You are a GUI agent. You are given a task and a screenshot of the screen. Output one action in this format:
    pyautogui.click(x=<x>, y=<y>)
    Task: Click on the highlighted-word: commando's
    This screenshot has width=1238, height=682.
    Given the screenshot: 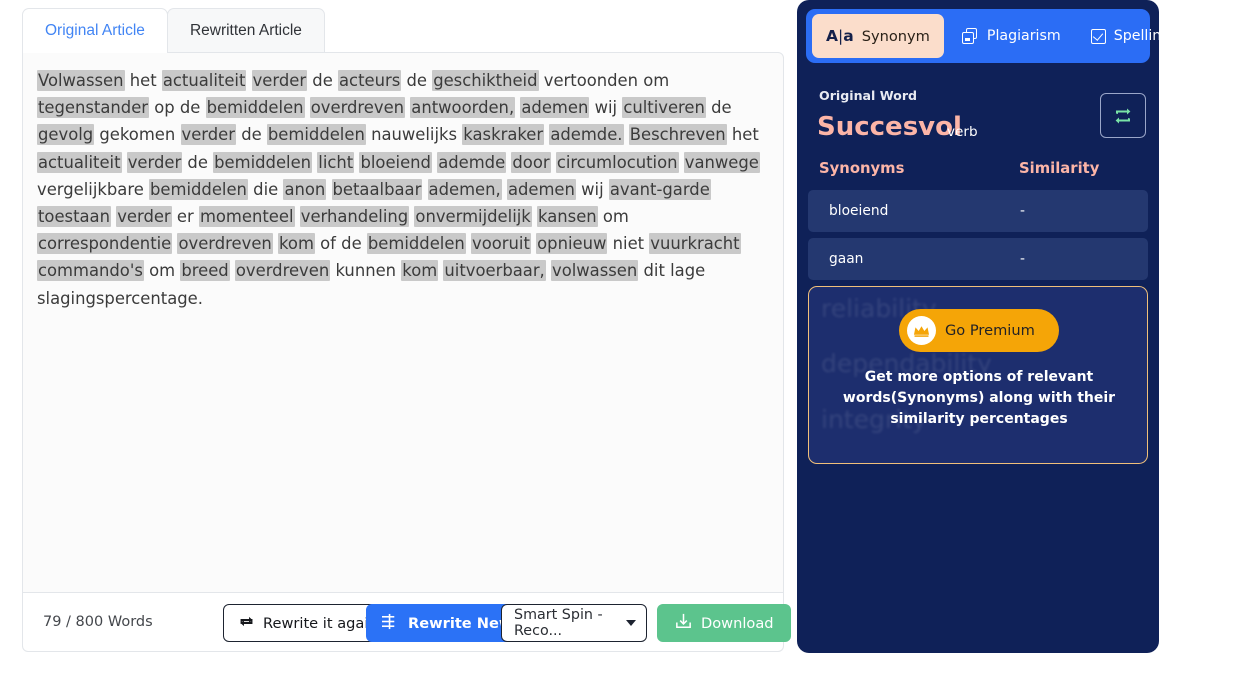 What is the action you would take?
    pyautogui.click(x=90, y=271)
    